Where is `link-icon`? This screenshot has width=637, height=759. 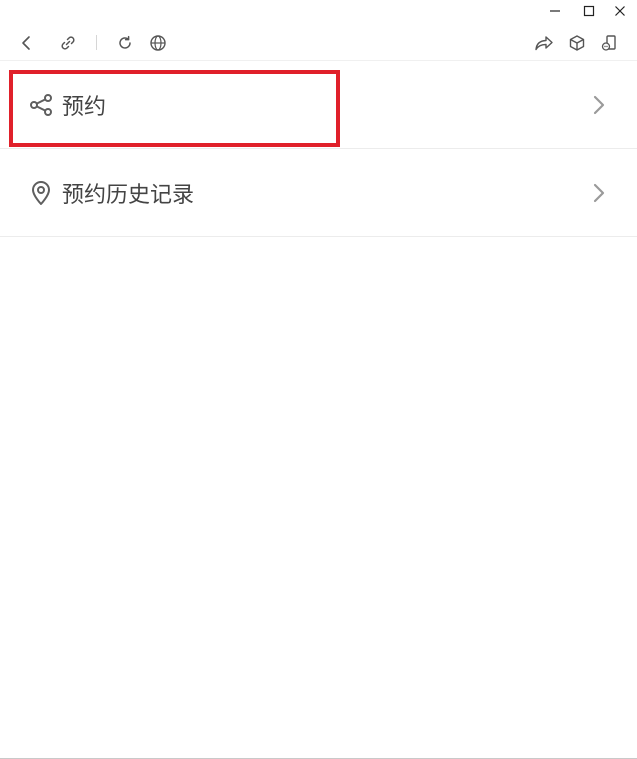
link-icon is located at coordinates (68, 43).